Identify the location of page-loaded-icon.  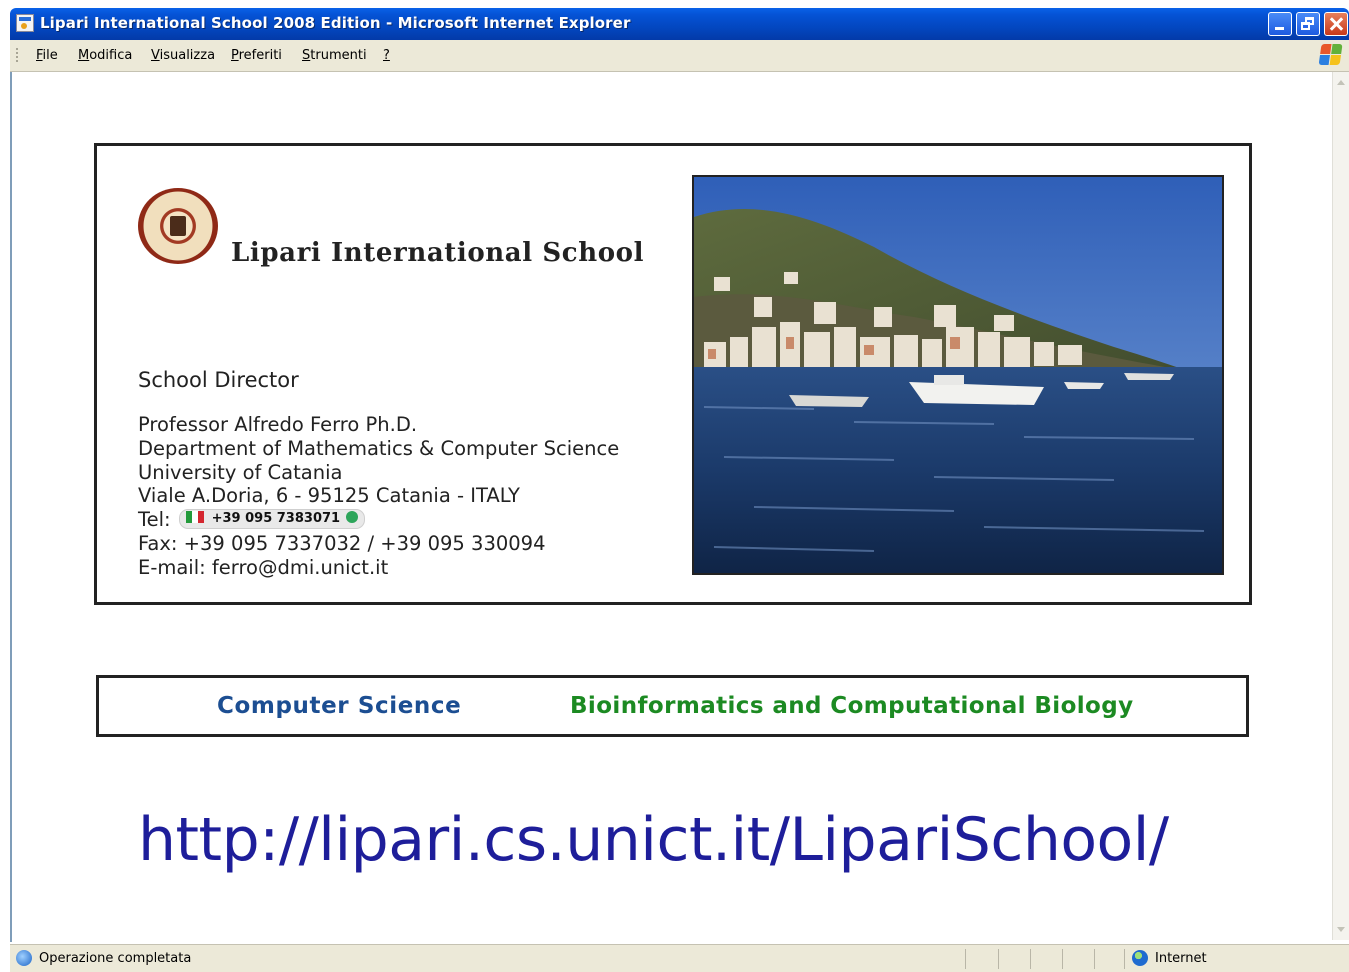
(24, 958).